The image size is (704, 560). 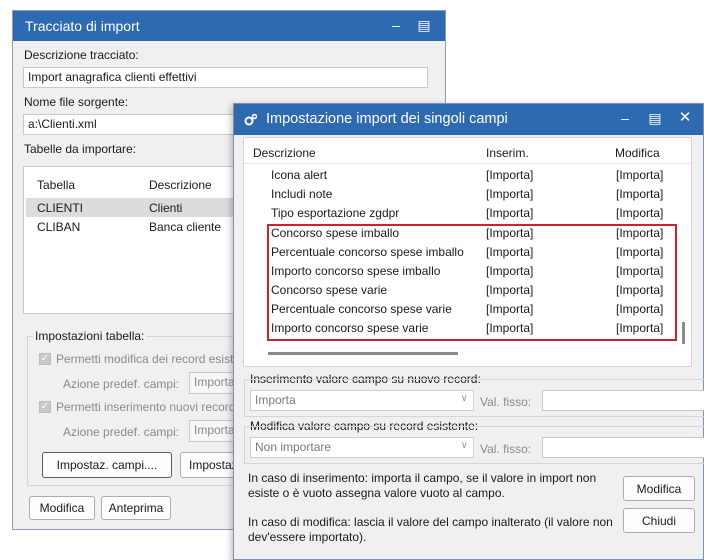 What do you see at coordinates (59, 227) in the screenshot?
I see `row-tabella: CLIBAN` at bounding box center [59, 227].